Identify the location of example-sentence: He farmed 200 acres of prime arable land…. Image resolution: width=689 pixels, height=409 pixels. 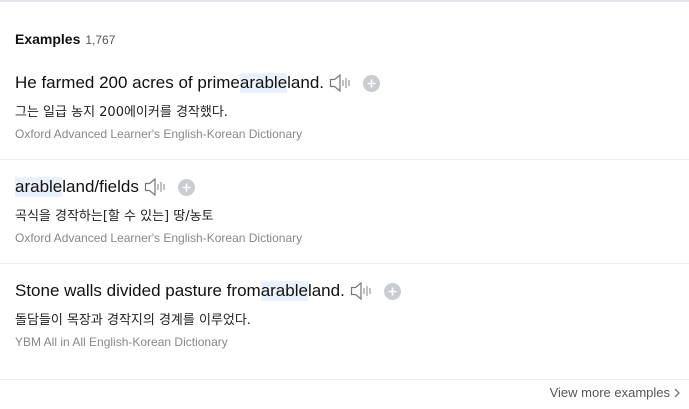
(198, 83).